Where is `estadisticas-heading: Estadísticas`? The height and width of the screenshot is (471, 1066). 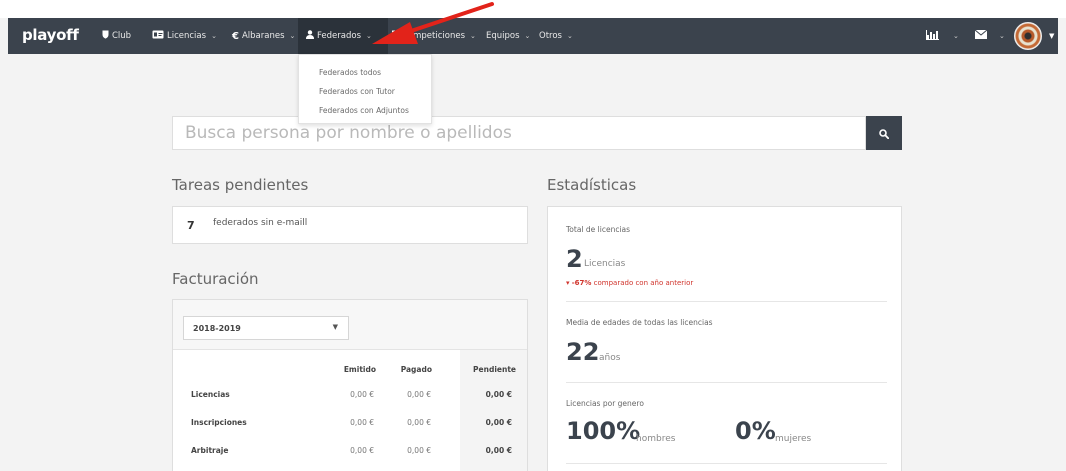 estadisticas-heading: Estadísticas is located at coordinates (592, 185).